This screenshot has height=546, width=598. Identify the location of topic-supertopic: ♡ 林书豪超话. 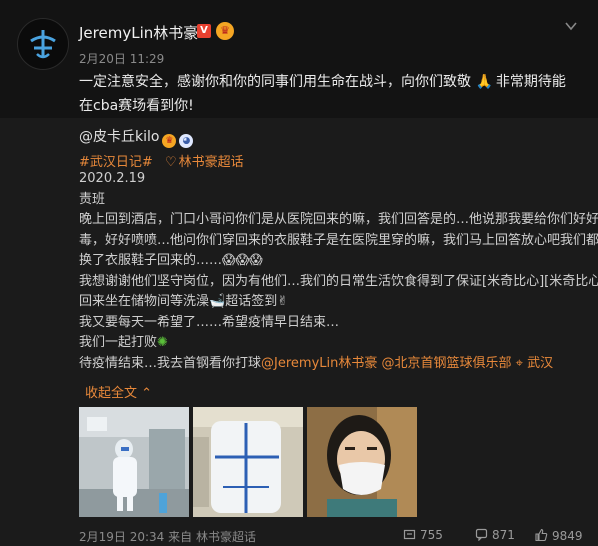
(204, 162).